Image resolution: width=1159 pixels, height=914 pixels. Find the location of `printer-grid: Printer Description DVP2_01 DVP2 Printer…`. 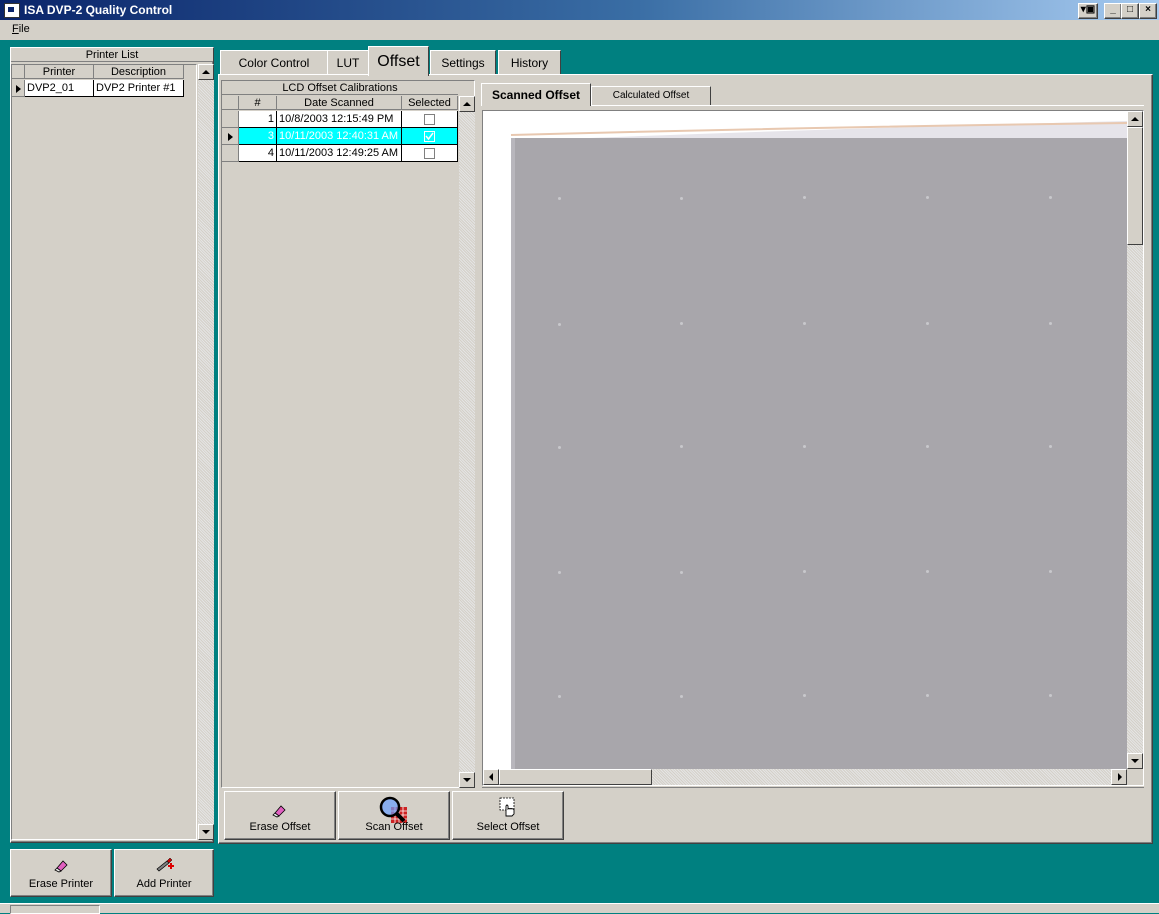

printer-grid: Printer Description DVP2_01 DVP2 Printer… is located at coordinates (104, 452).